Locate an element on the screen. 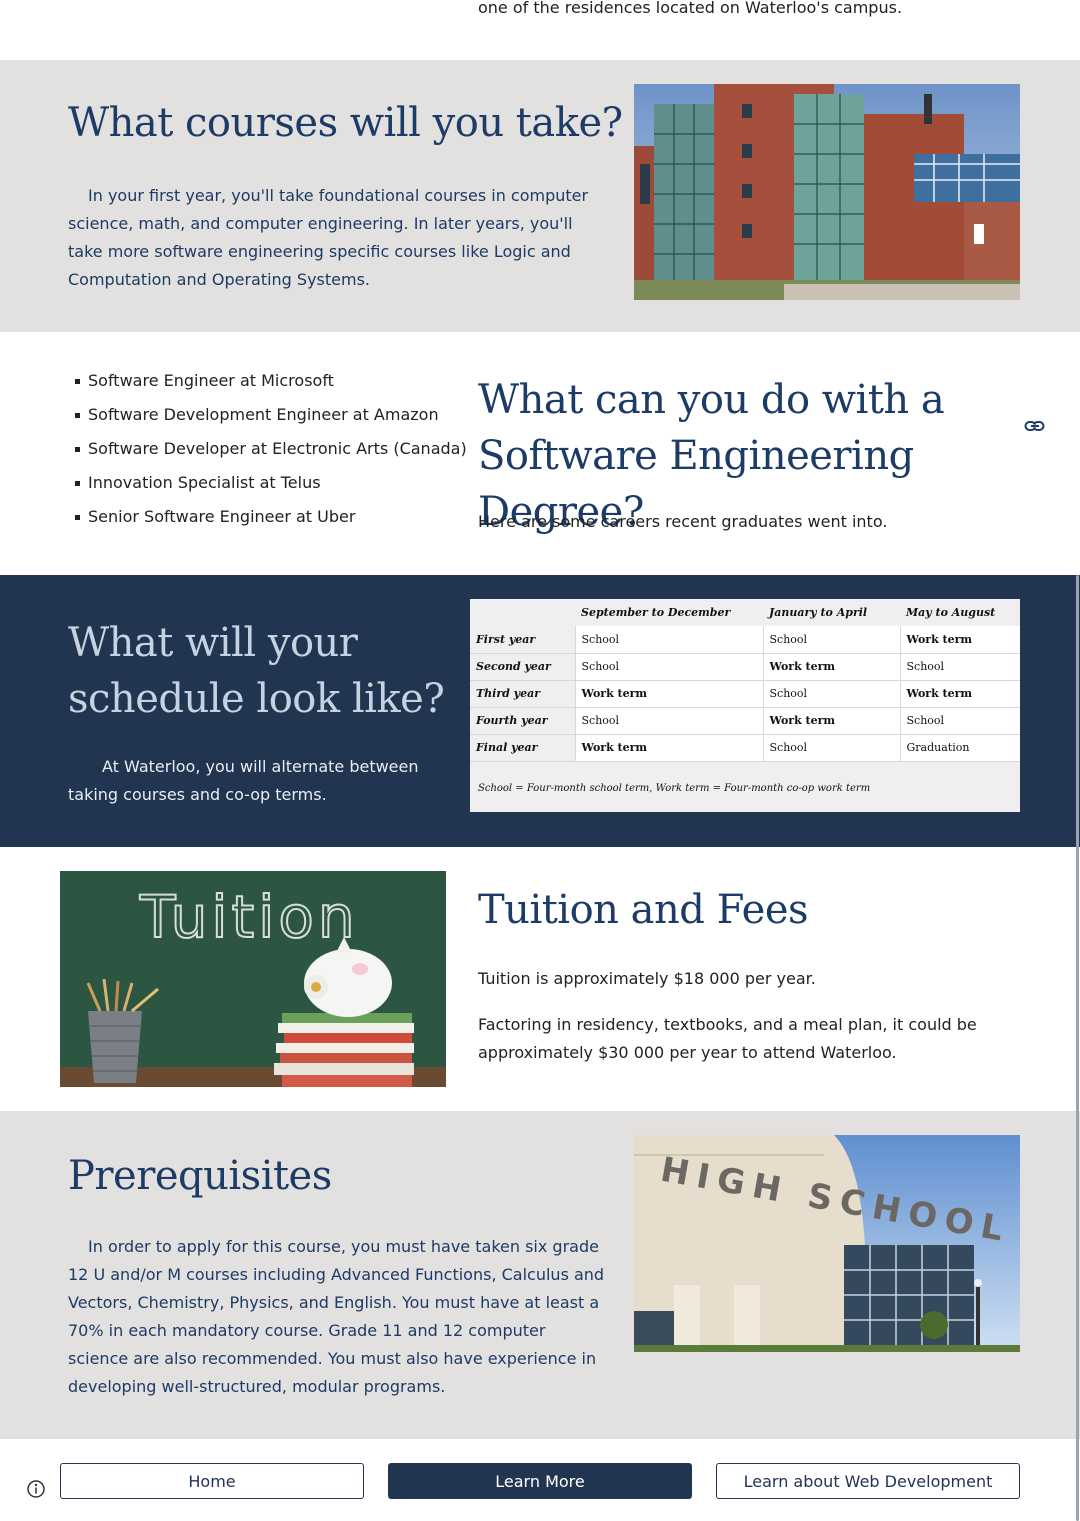 The height and width of the screenshot is (1521, 1080). table-header is located at coordinates (522, 612).